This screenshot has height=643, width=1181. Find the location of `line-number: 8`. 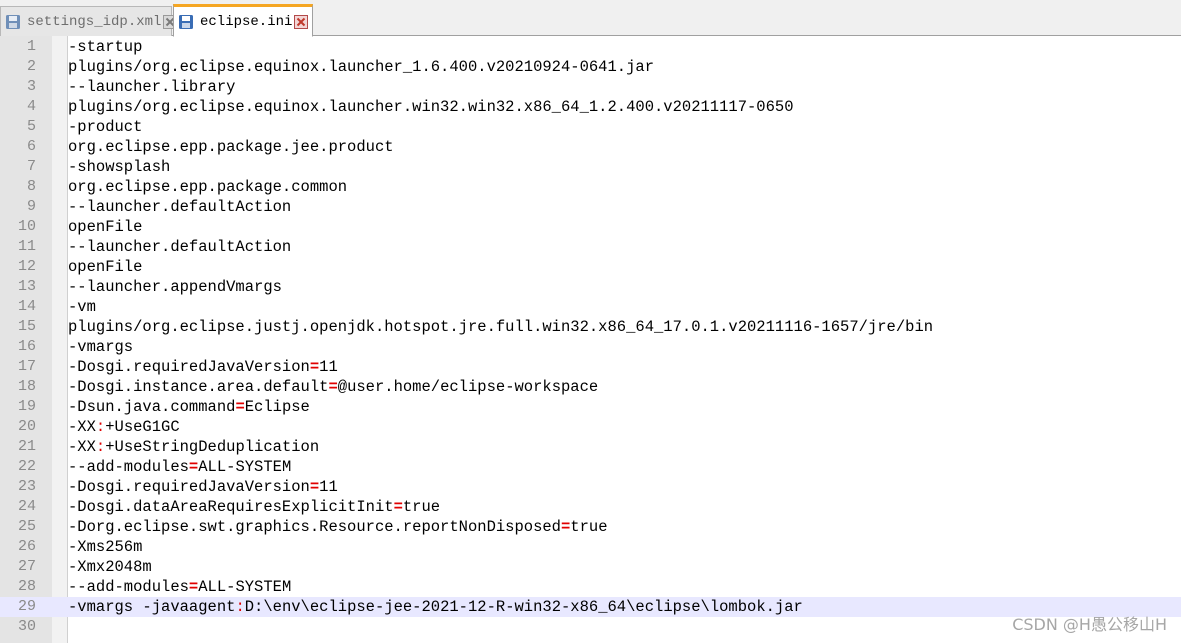

line-number: 8 is located at coordinates (31, 186).